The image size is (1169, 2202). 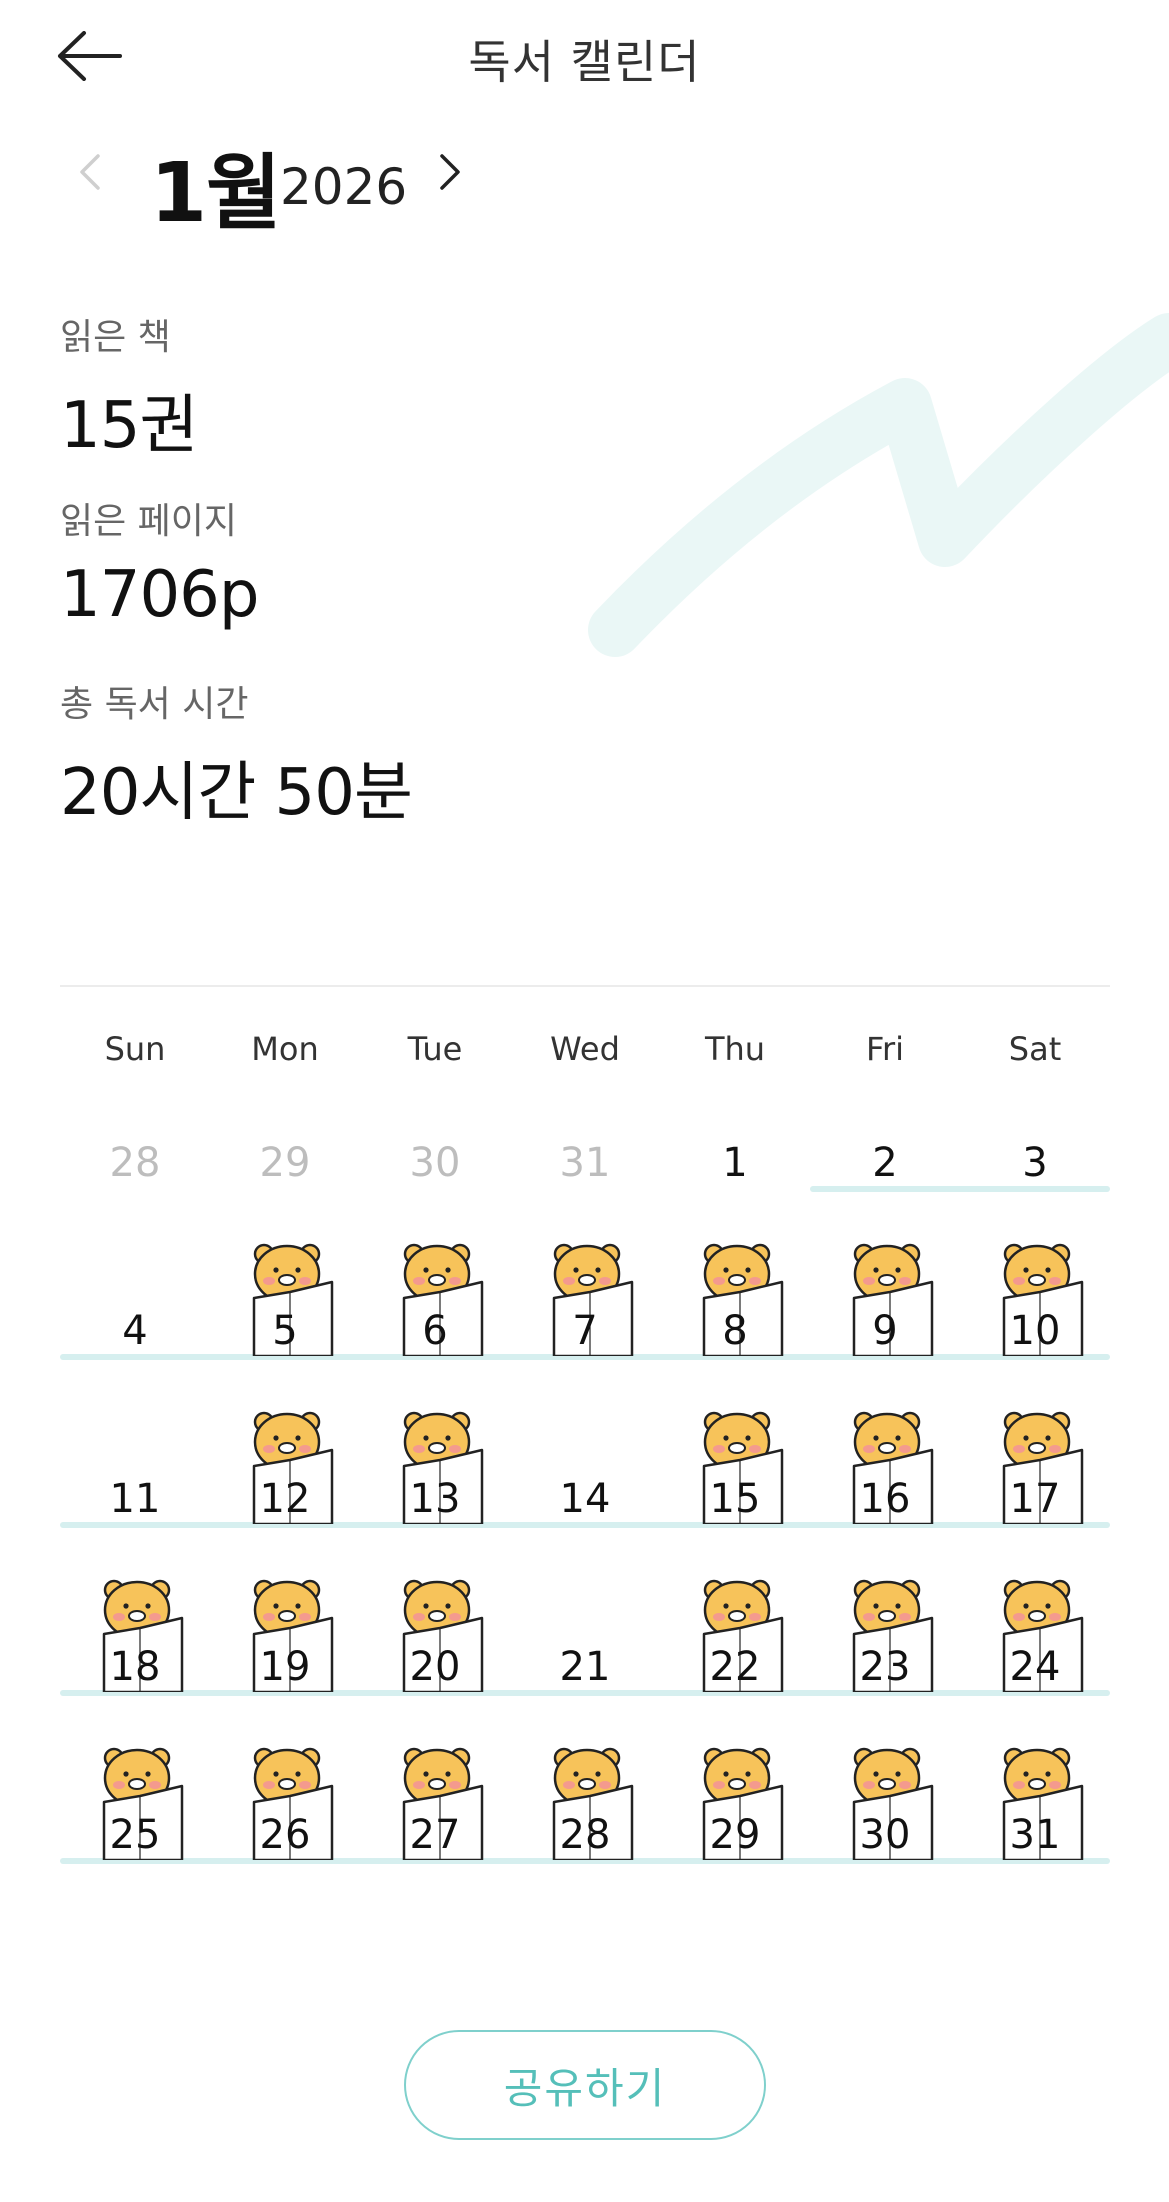 I want to click on pages-read-stat: 읽은 페이지 1706p, so click(x=159, y=562).